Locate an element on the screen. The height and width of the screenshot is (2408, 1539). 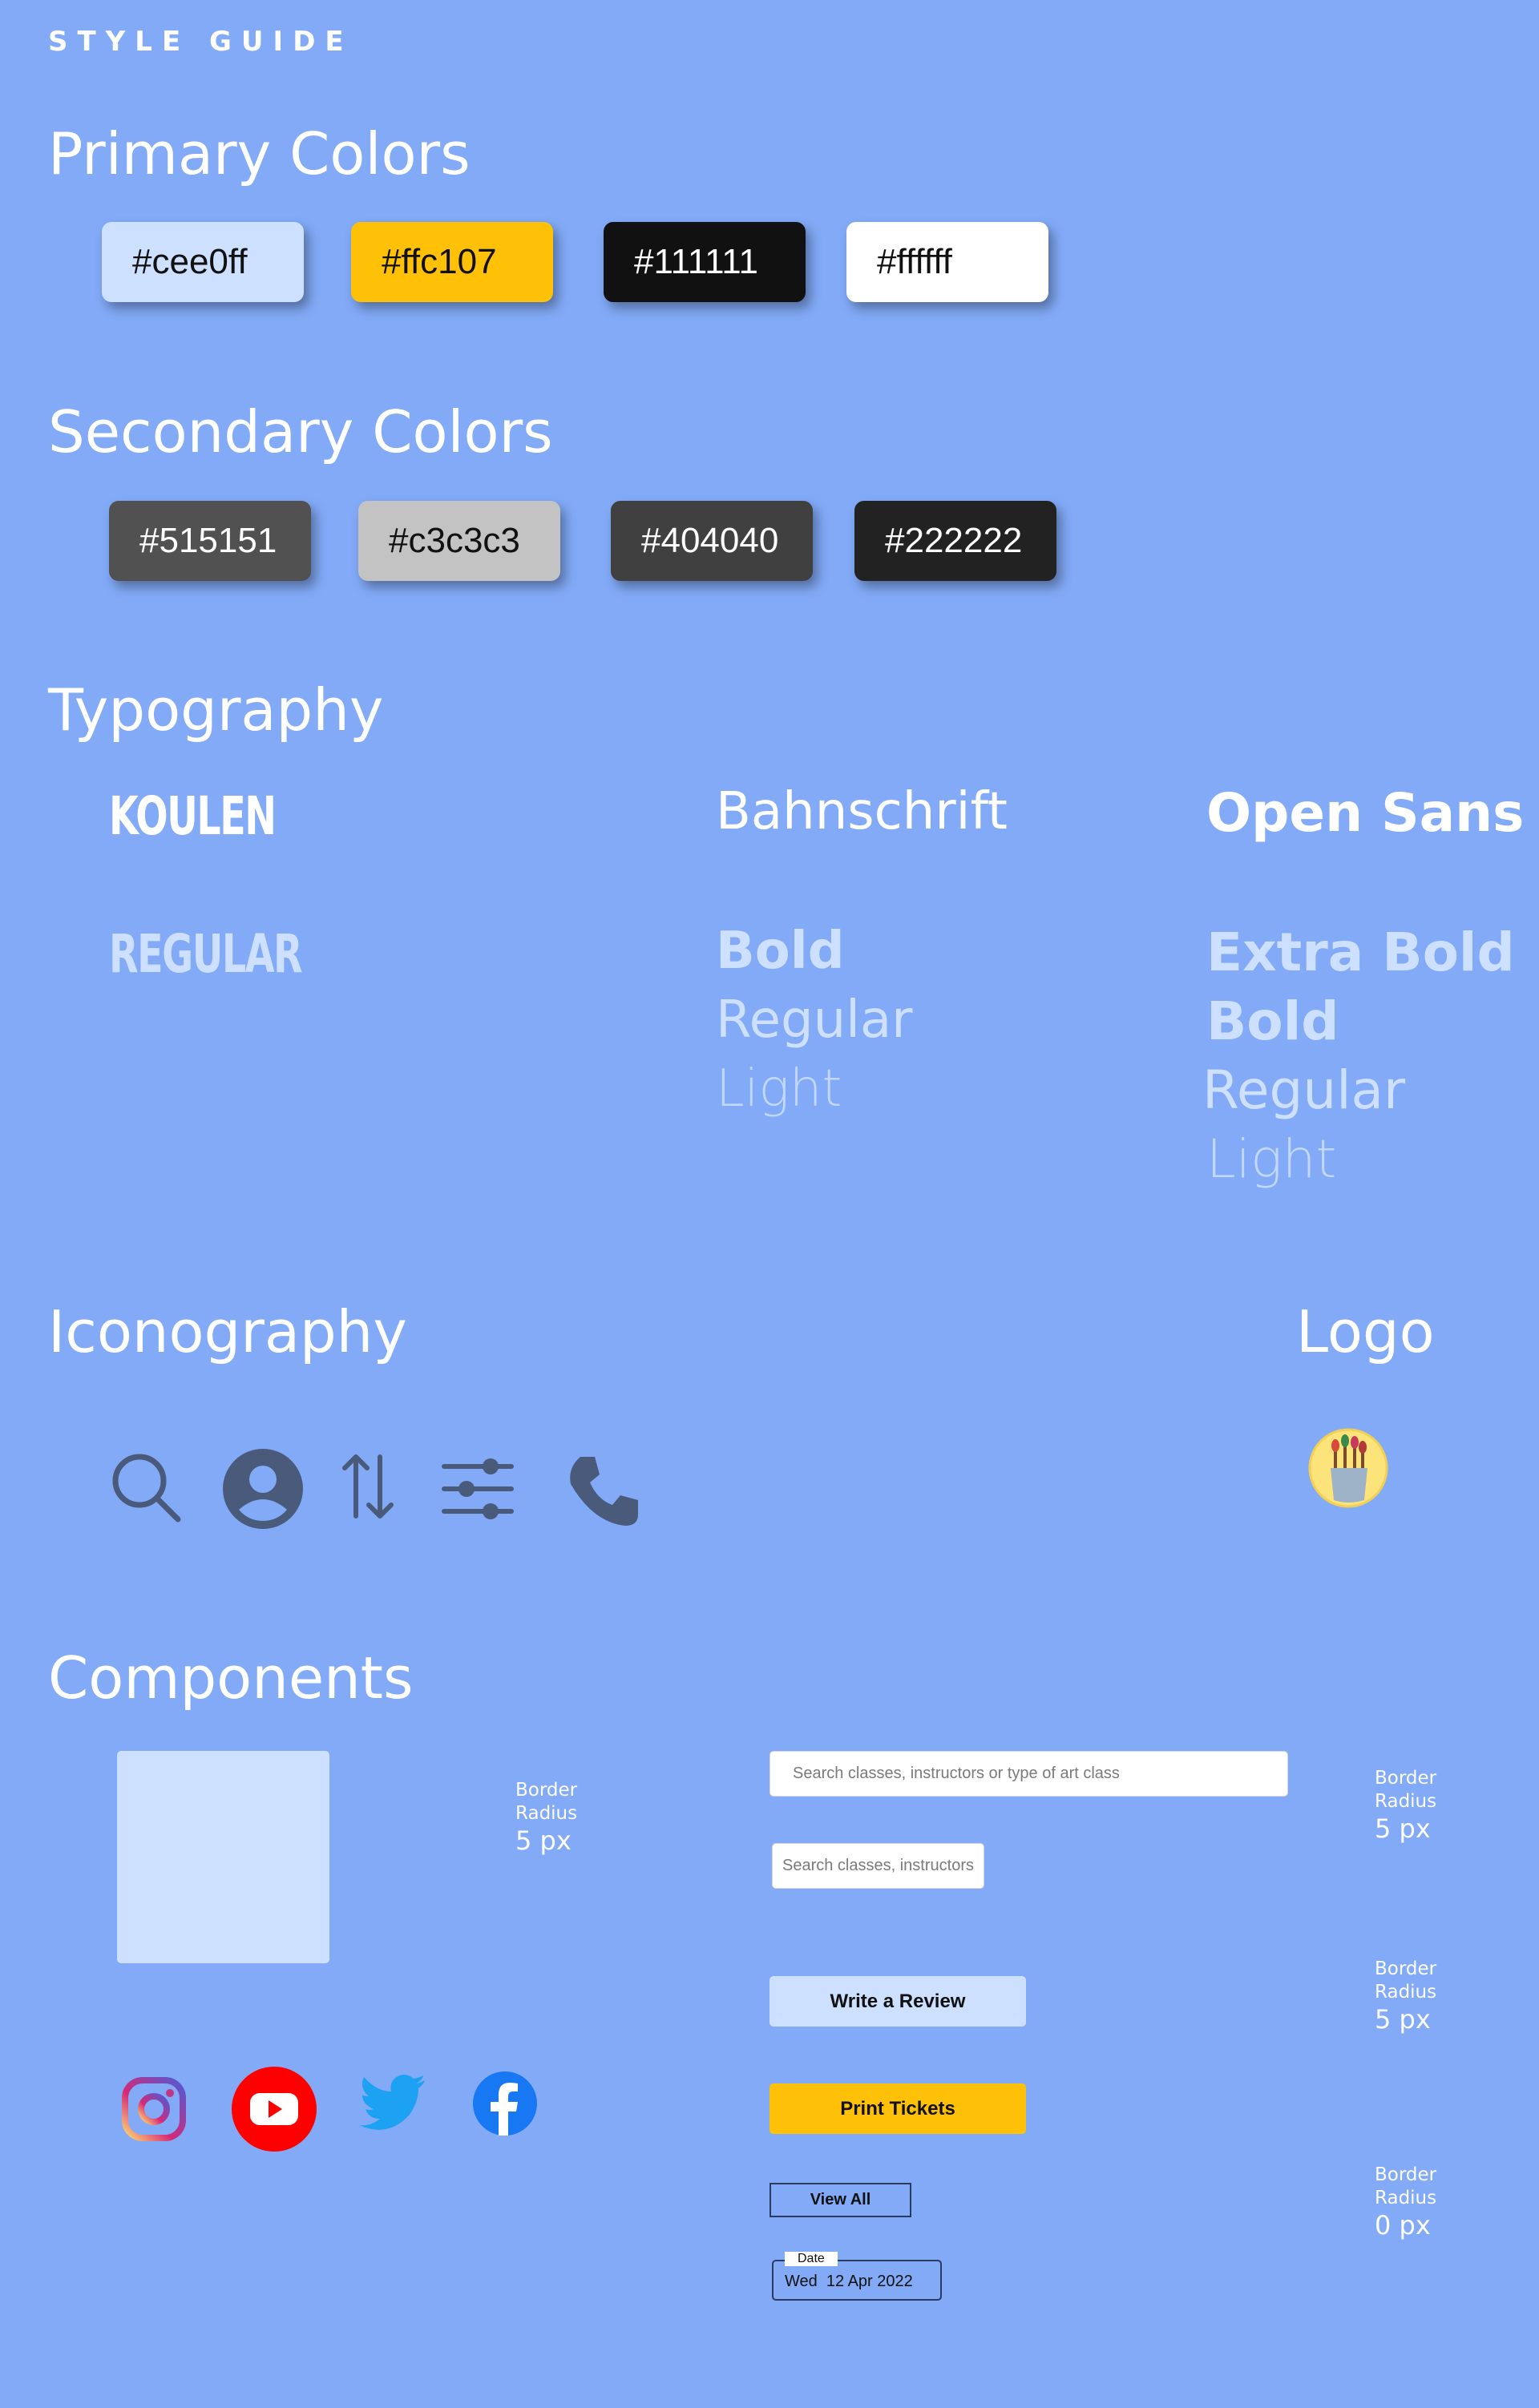
outline-radius-note: Border Radius 0 px is located at coordinates (1419, 2202).